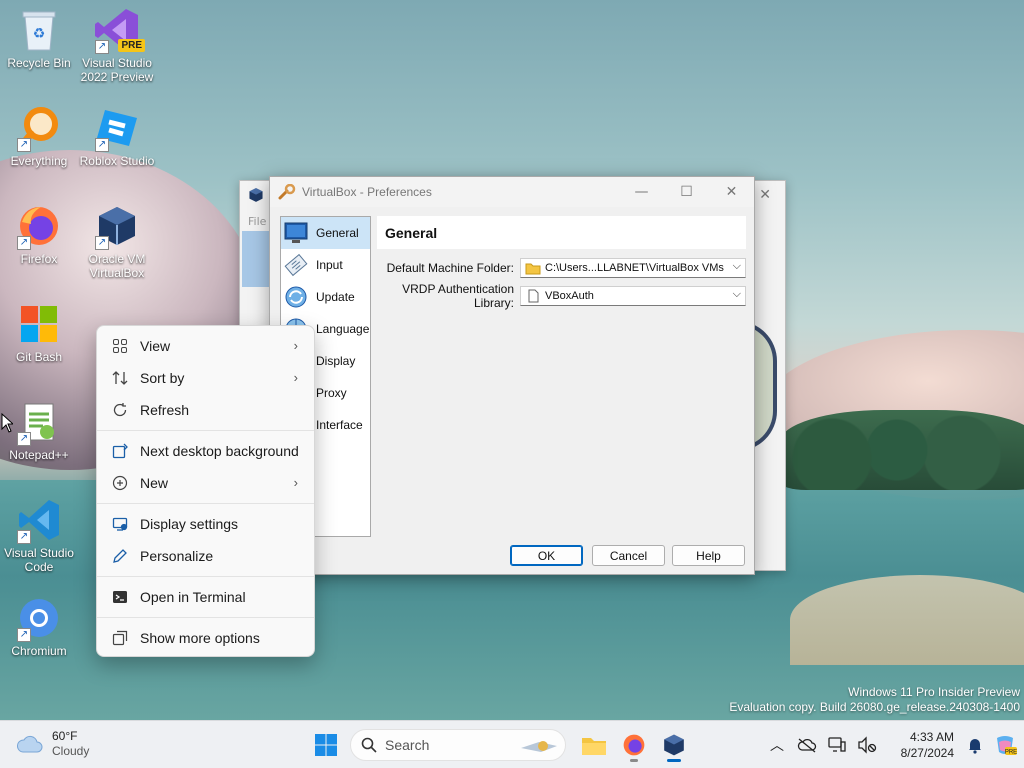 The image size is (1024, 768). Describe the element at coordinates (205, 483) in the screenshot. I see `menu-item-new: New ›` at that location.